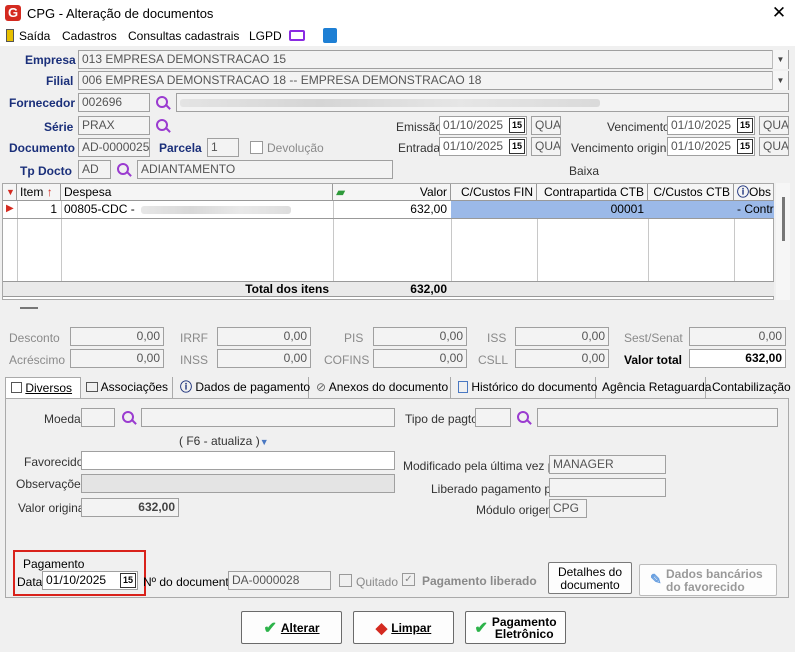  What do you see at coordinates (223, 147) in the screenshot?
I see `parcela-field: 1` at bounding box center [223, 147].